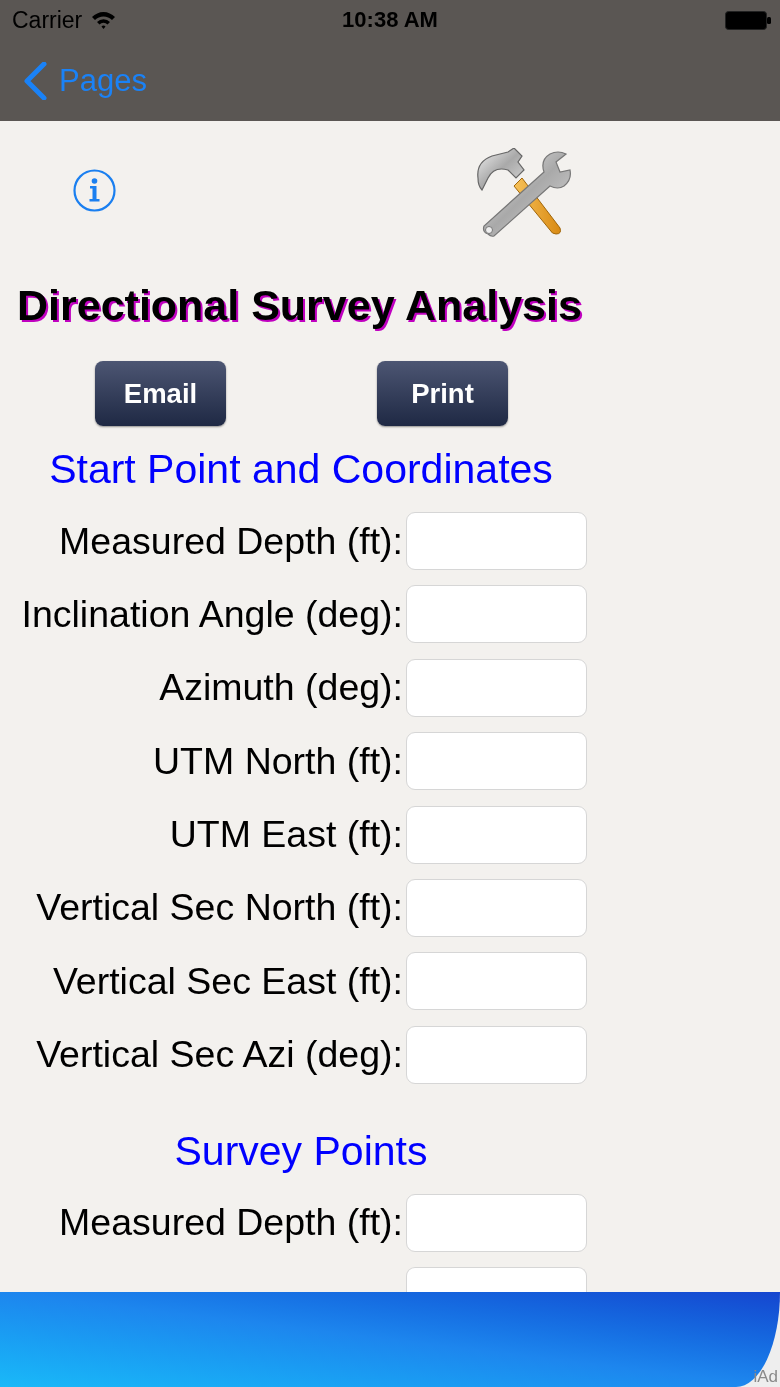 The image size is (780, 1387). What do you see at coordinates (35, 80) in the screenshot?
I see `chevron-left-icon` at bounding box center [35, 80].